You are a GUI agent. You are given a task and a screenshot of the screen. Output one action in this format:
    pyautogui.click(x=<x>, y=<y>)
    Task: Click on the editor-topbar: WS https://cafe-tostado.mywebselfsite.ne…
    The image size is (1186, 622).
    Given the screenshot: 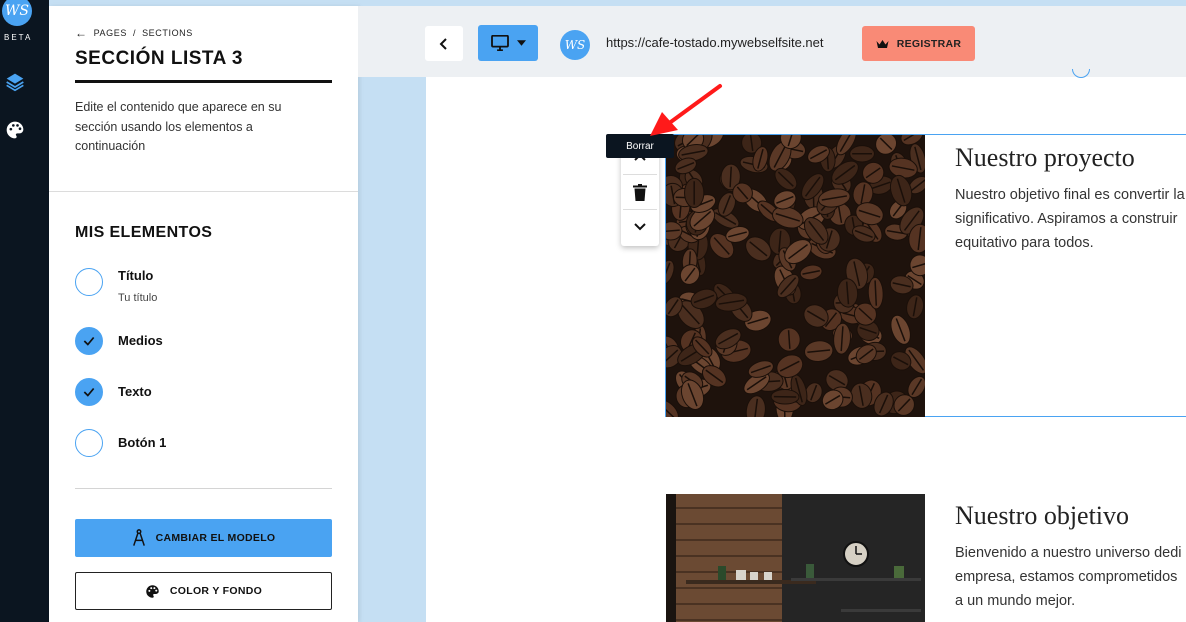 What is the action you would take?
    pyautogui.click(x=772, y=41)
    